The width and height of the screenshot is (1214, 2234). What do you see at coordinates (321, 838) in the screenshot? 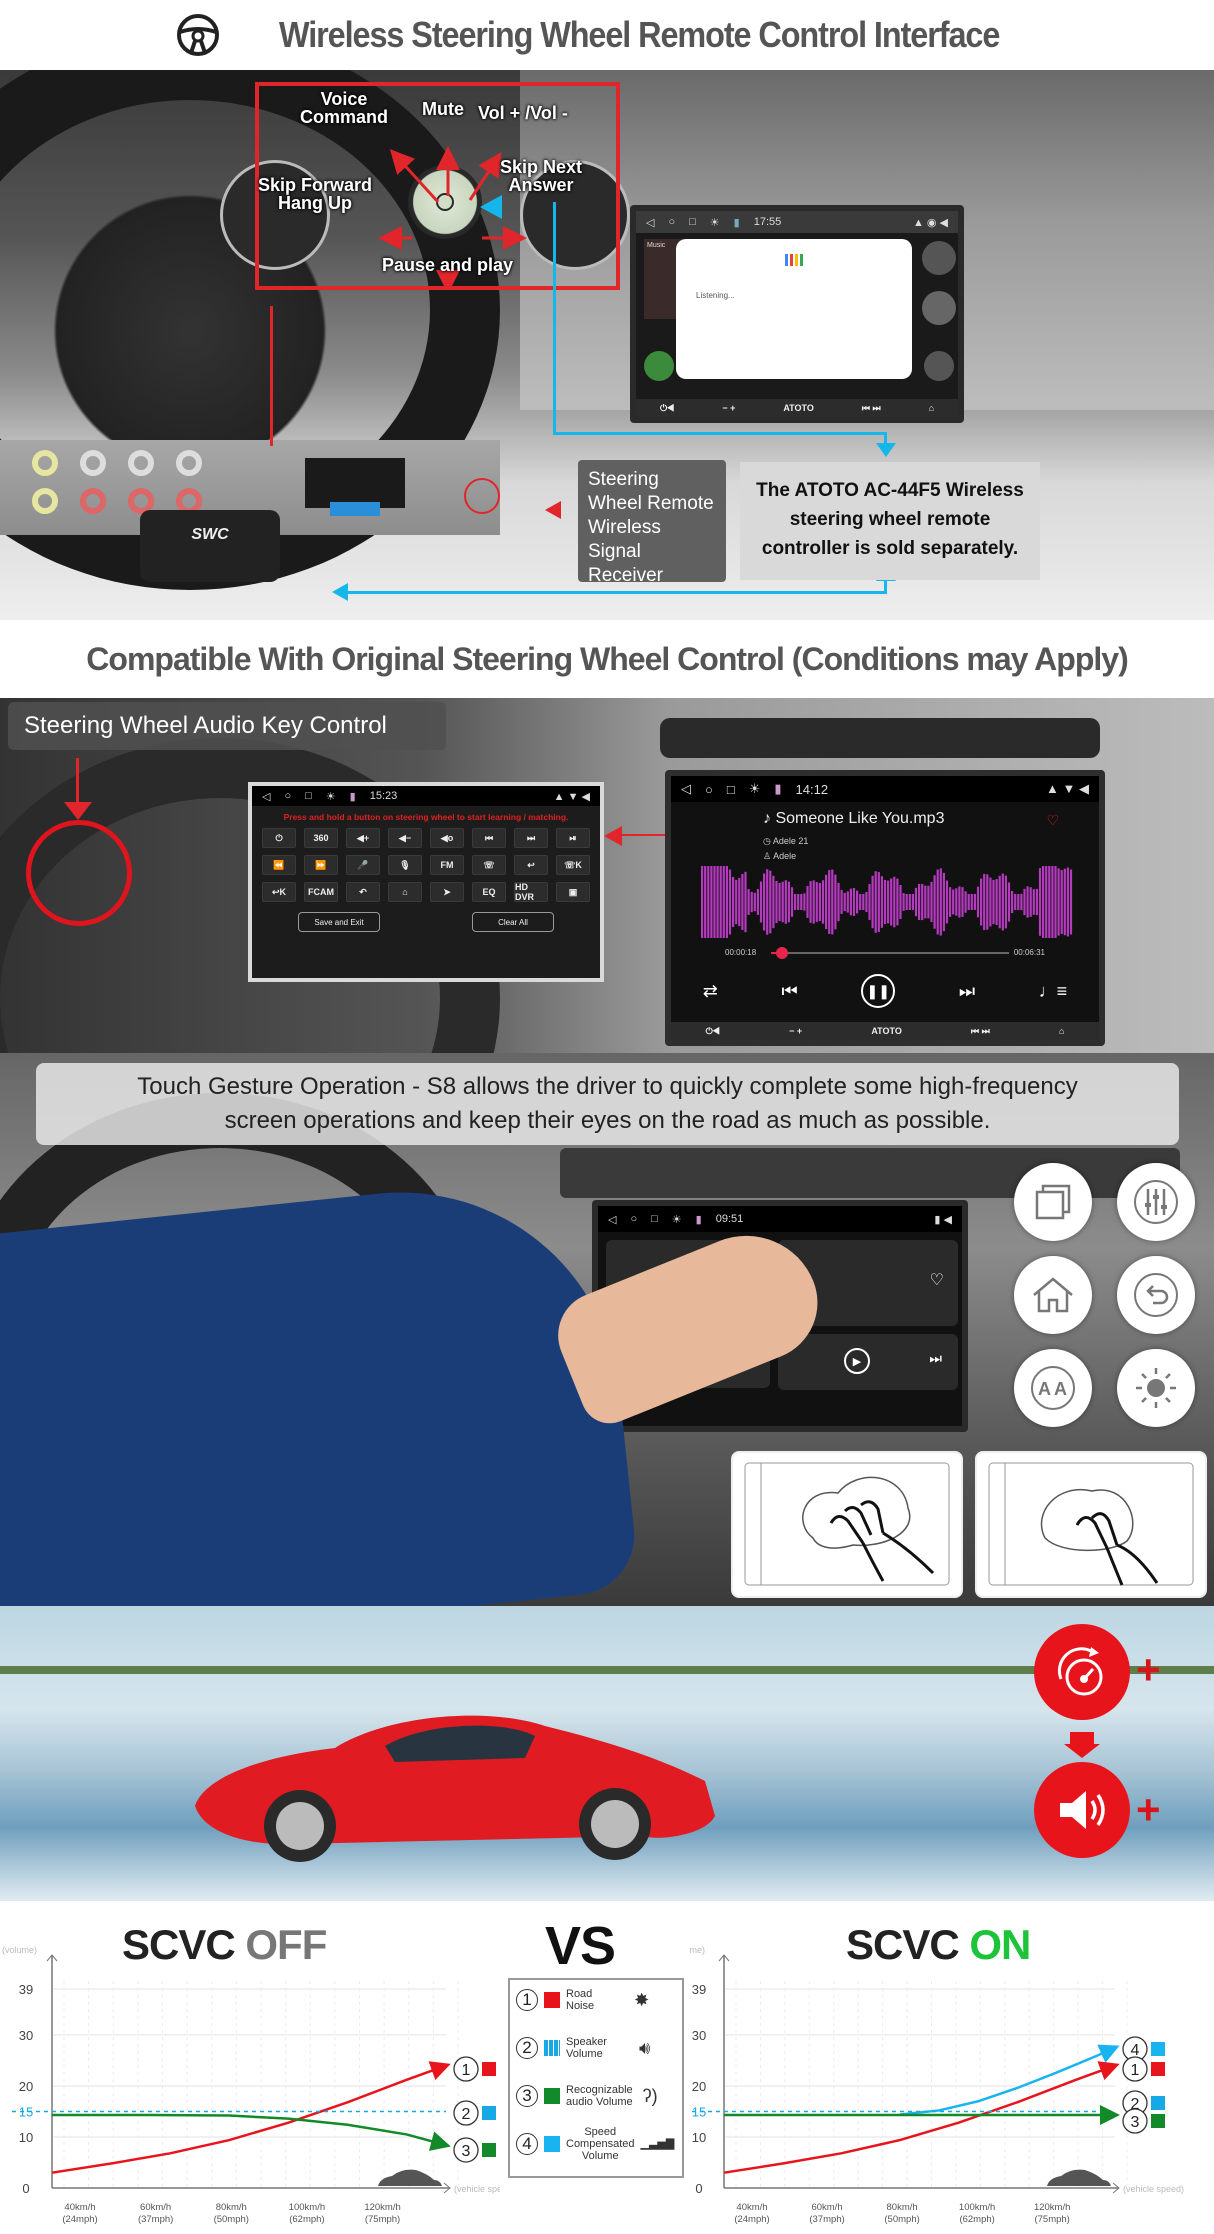
I see `learn-key: 360` at bounding box center [321, 838].